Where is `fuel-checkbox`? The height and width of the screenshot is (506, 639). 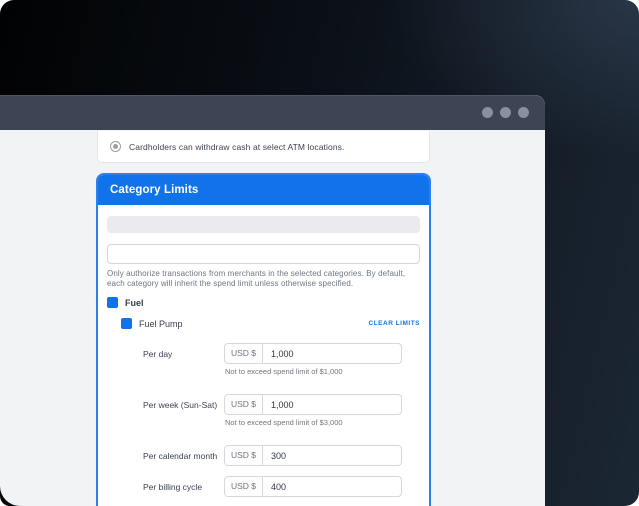 fuel-checkbox is located at coordinates (112, 302).